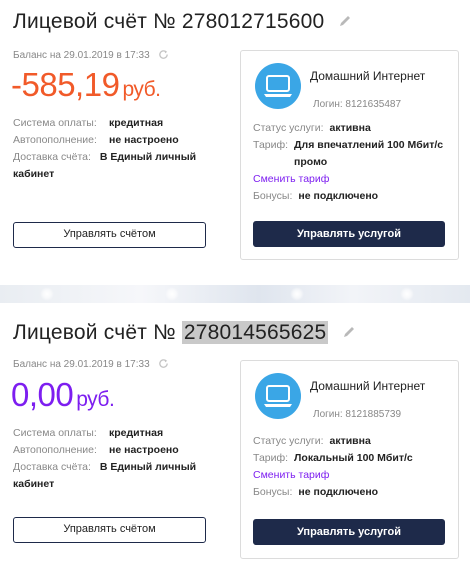  I want to click on balance-amount: 0,00 руб., so click(63, 395).